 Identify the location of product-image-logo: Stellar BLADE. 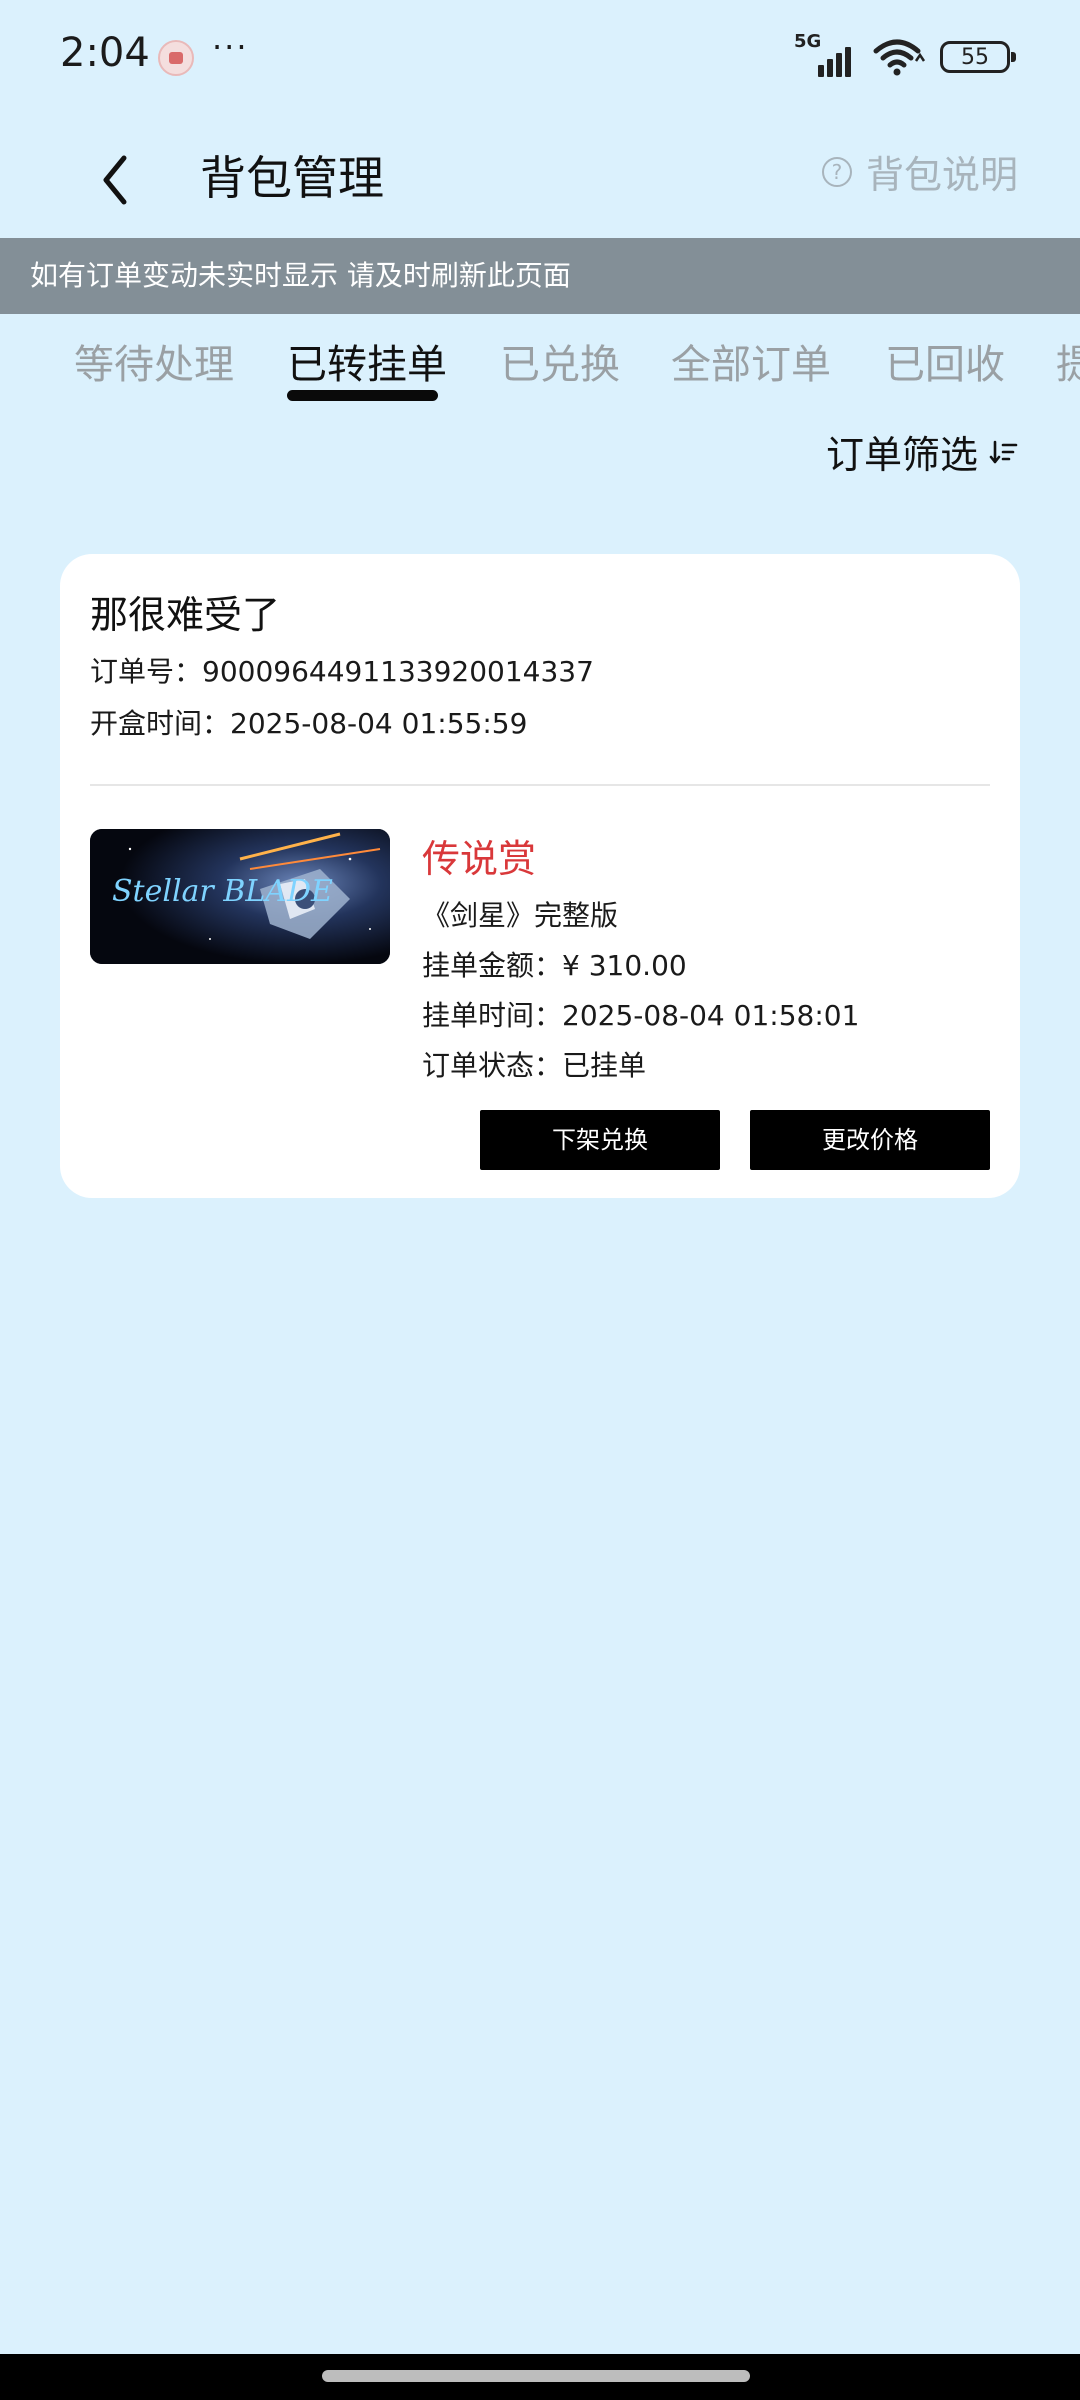
(222, 891).